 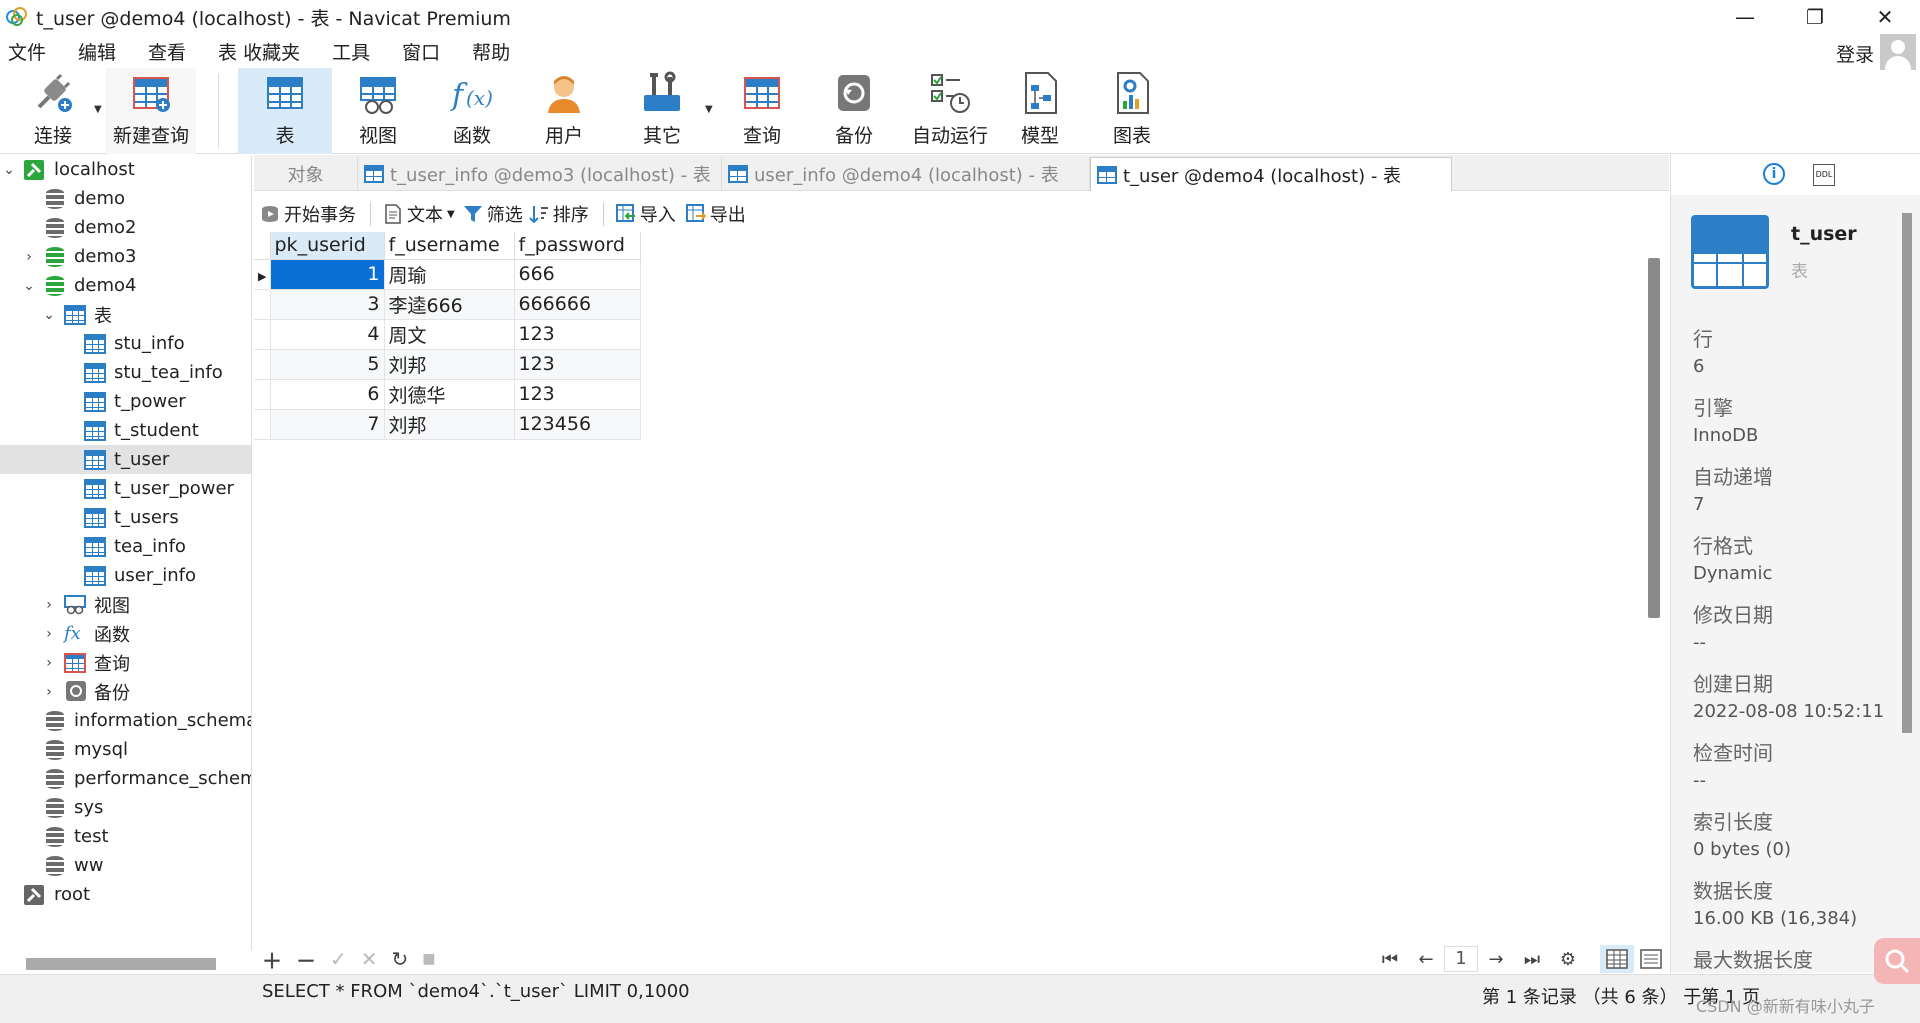 I want to click on ddl-icon: DDL, so click(x=1824, y=175).